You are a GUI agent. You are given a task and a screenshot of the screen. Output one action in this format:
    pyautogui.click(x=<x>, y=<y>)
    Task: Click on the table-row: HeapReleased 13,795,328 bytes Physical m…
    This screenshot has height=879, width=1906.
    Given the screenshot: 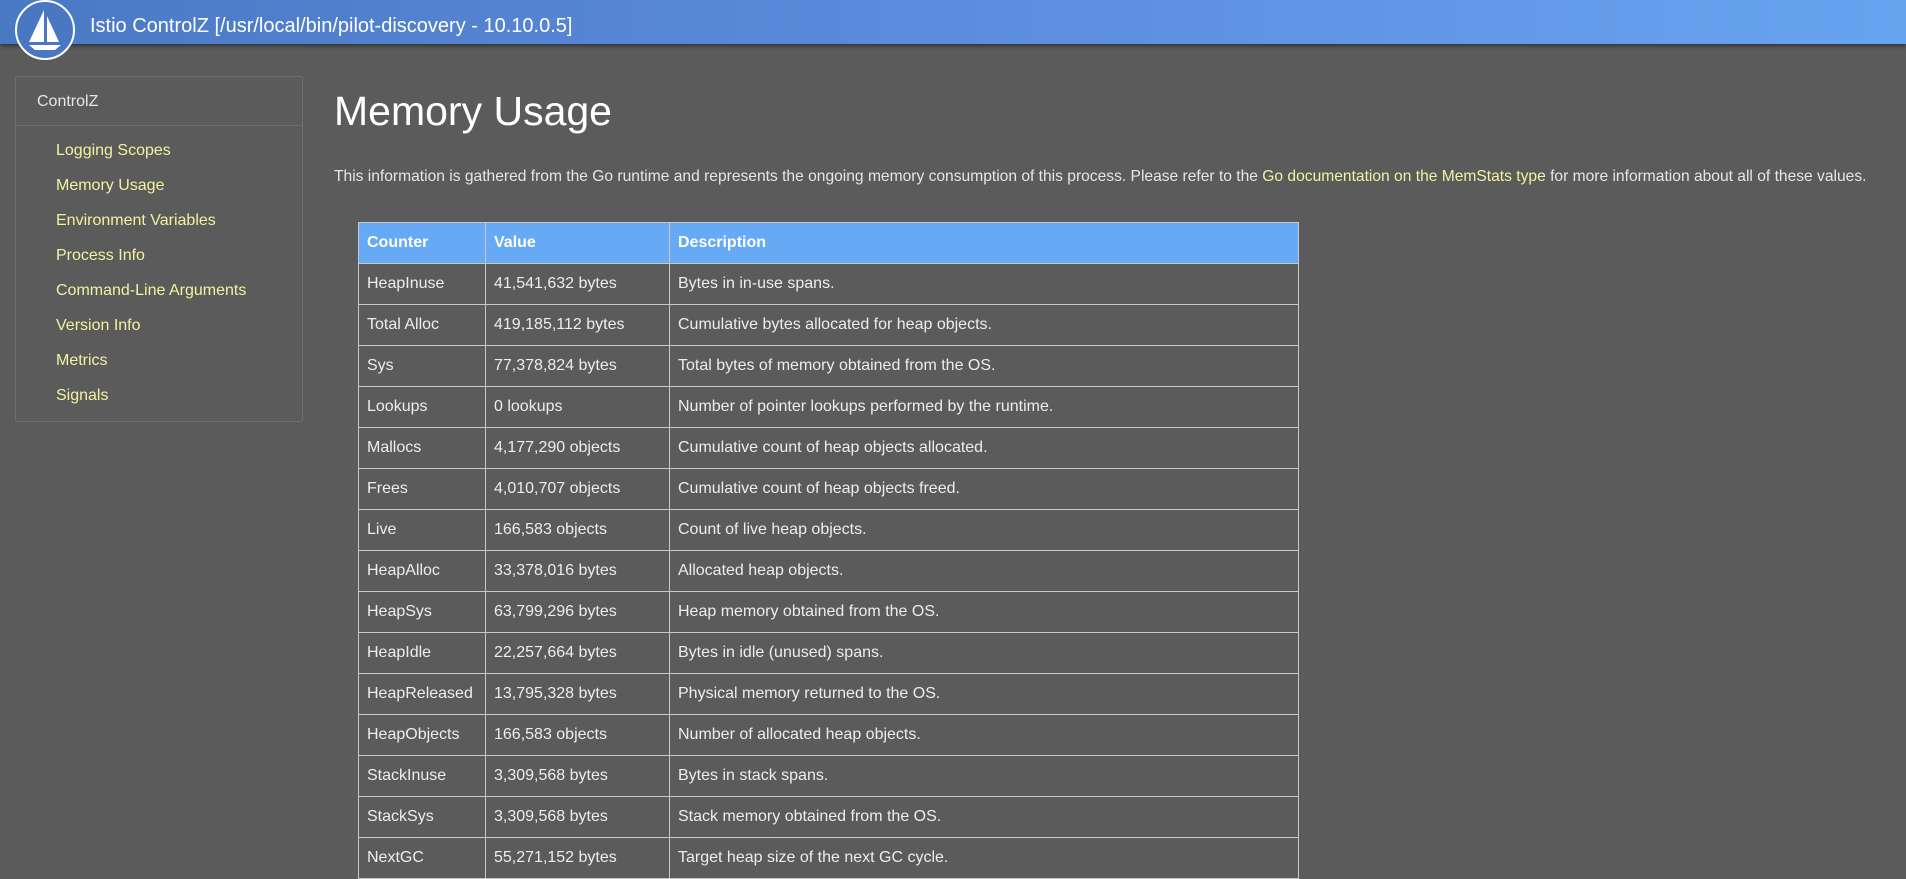 What is the action you would take?
    pyautogui.click(x=828, y=694)
    